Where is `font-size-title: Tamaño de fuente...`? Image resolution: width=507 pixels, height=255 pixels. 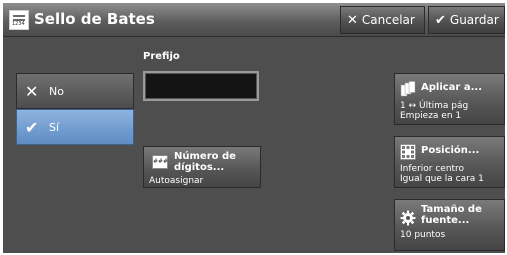
font-size-title: Tamaño de fuente... is located at coordinates (451, 215).